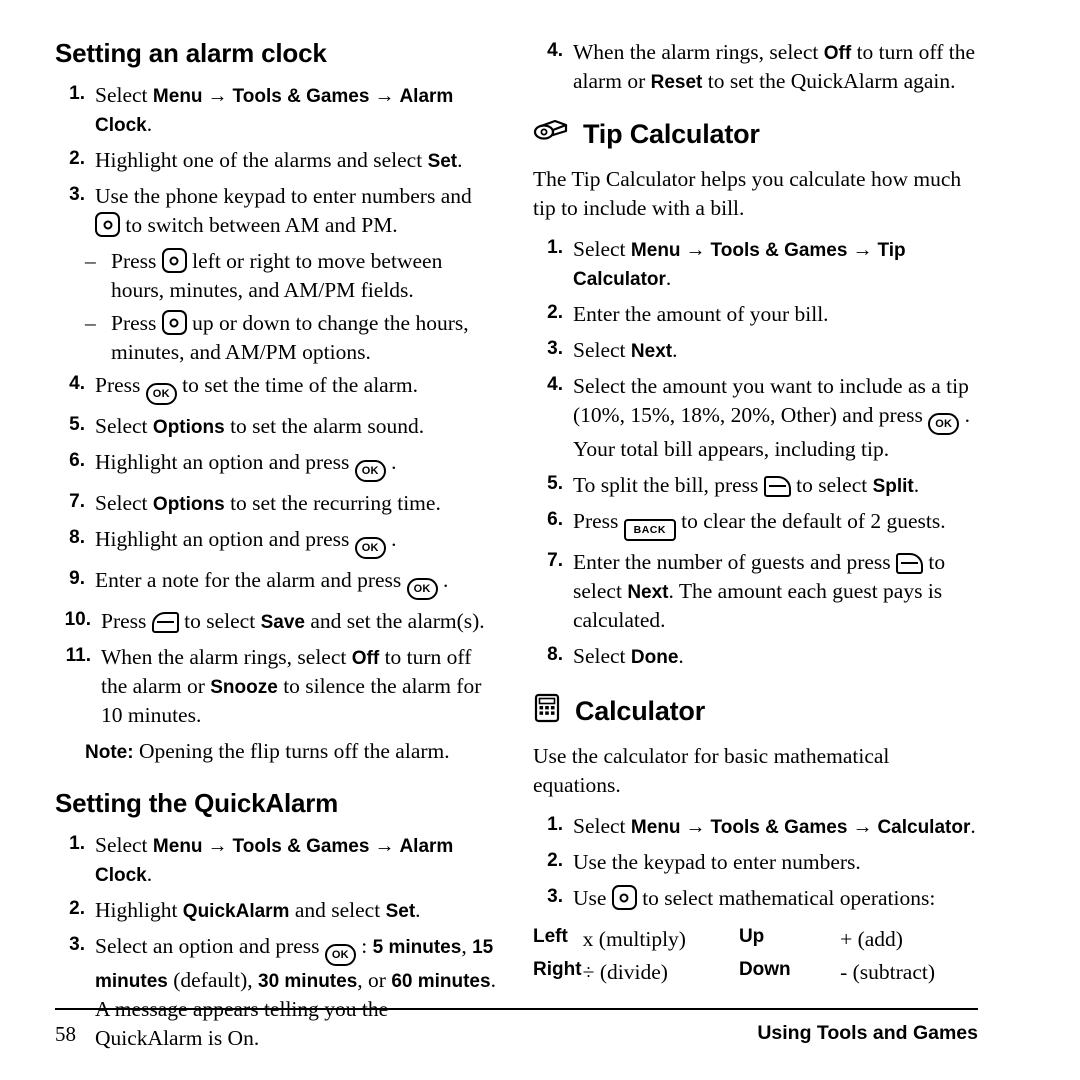  What do you see at coordinates (555, 655) in the screenshot?
I see `step-number: 8.` at bounding box center [555, 655].